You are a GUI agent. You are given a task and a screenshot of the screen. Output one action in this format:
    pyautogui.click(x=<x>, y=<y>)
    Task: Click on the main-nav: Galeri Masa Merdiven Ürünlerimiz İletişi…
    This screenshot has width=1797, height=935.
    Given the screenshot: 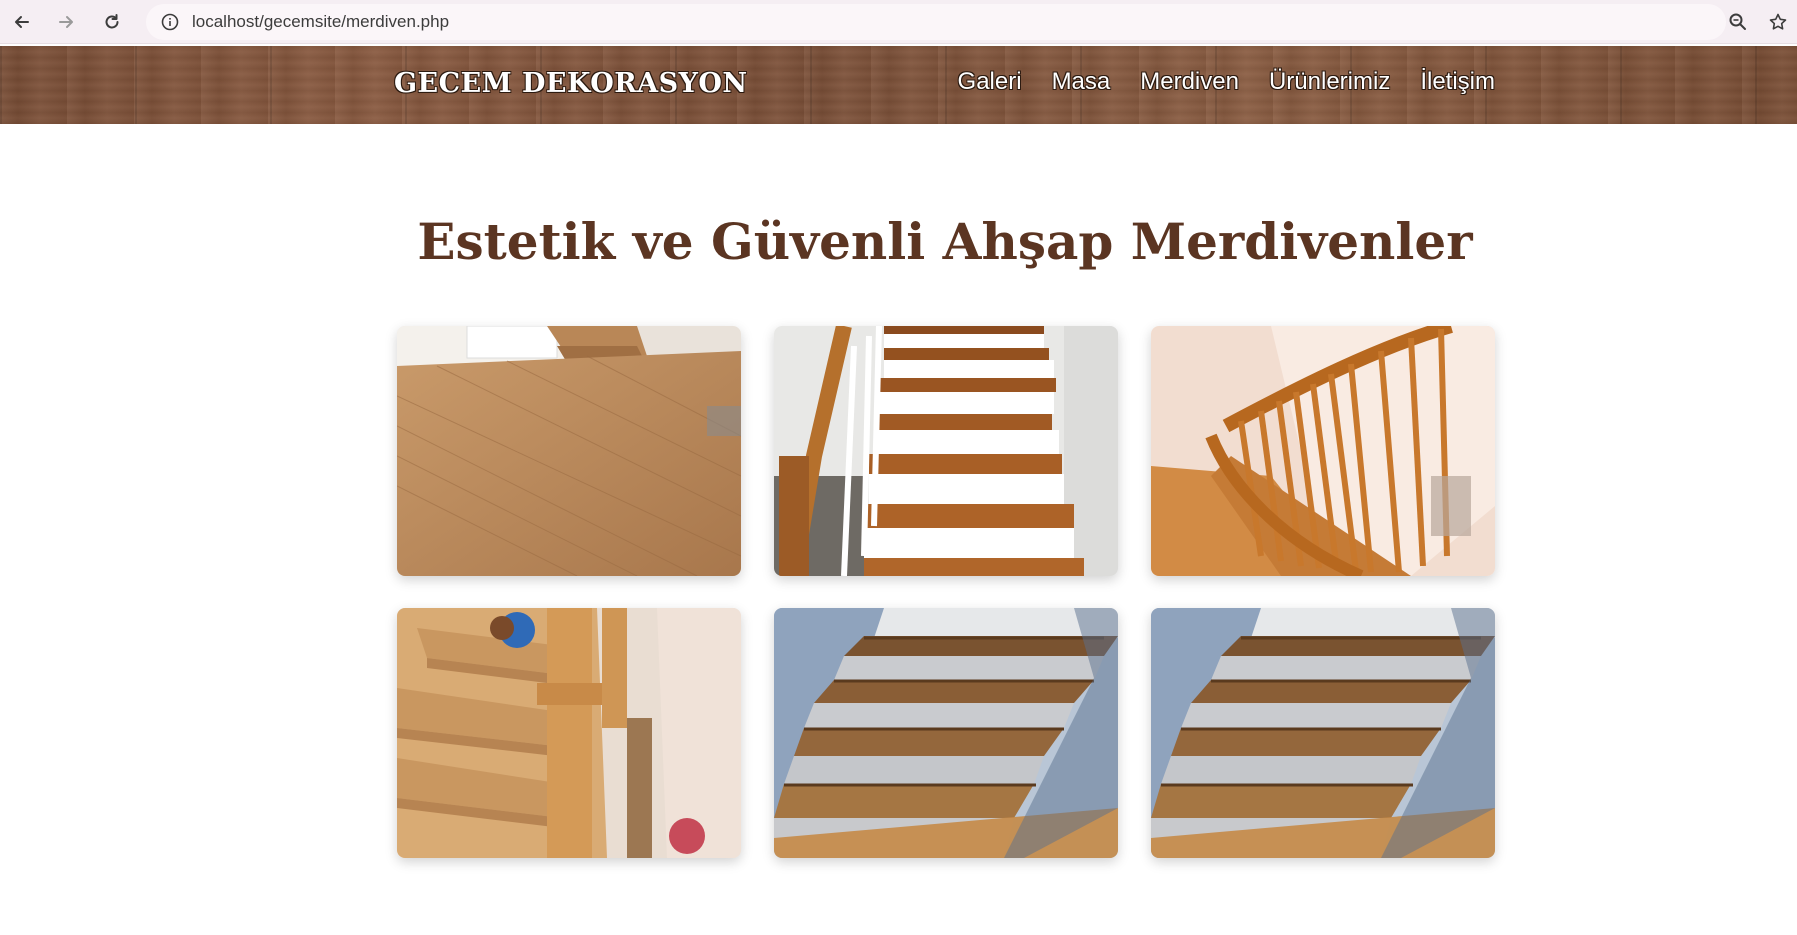 What is the action you would take?
    pyautogui.click(x=1226, y=82)
    